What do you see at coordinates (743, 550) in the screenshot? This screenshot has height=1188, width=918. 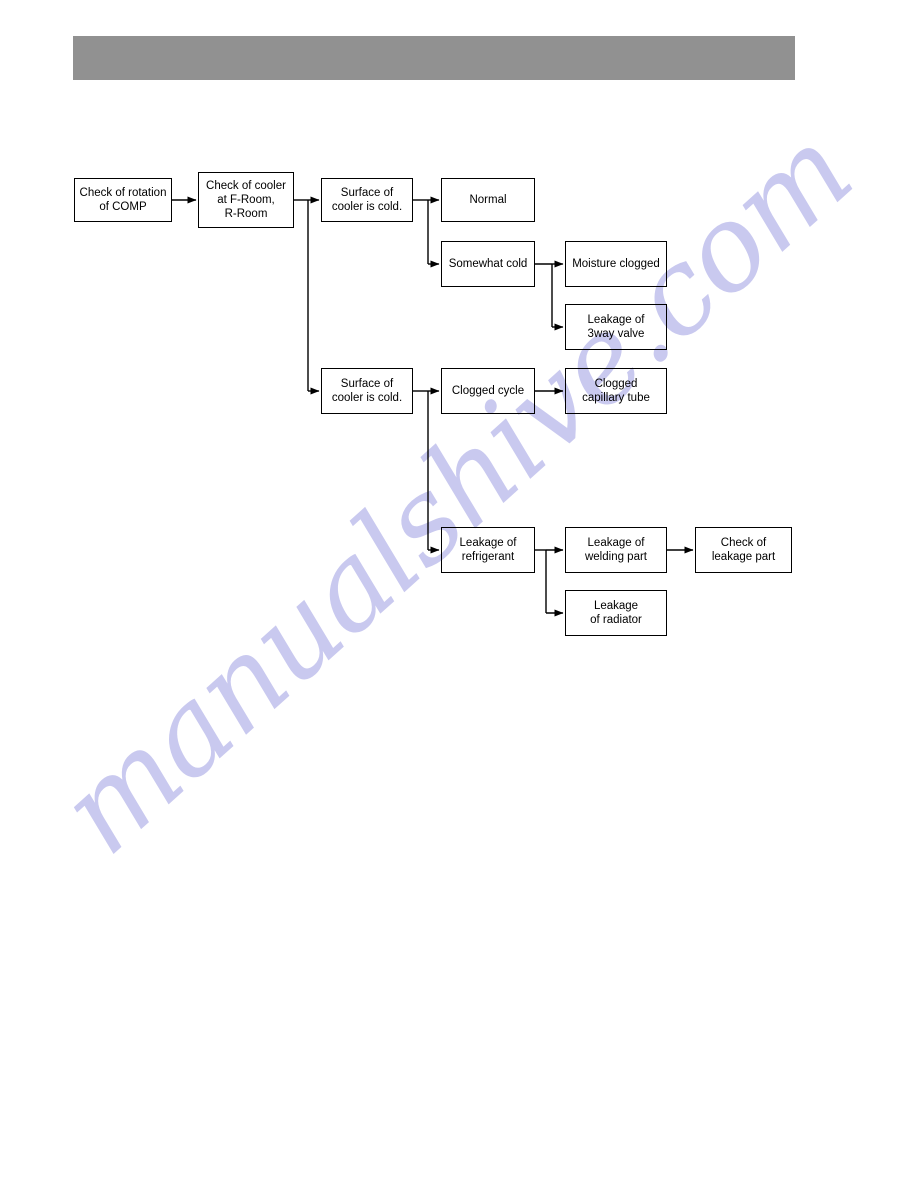 I see `node-check-of-leakage-part: Check of leakage part` at bounding box center [743, 550].